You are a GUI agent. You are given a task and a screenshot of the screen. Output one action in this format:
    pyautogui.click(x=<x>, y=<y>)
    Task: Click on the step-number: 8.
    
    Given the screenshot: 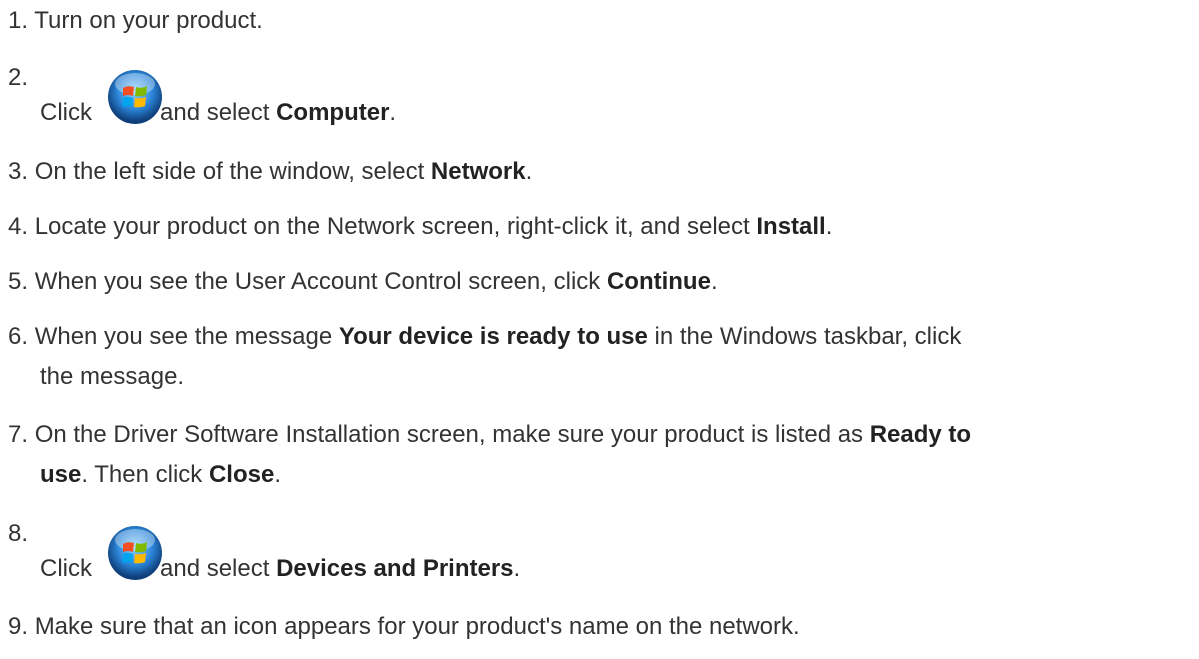 What is the action you would take?
    pyautogui.click(x=18, y=533)
    